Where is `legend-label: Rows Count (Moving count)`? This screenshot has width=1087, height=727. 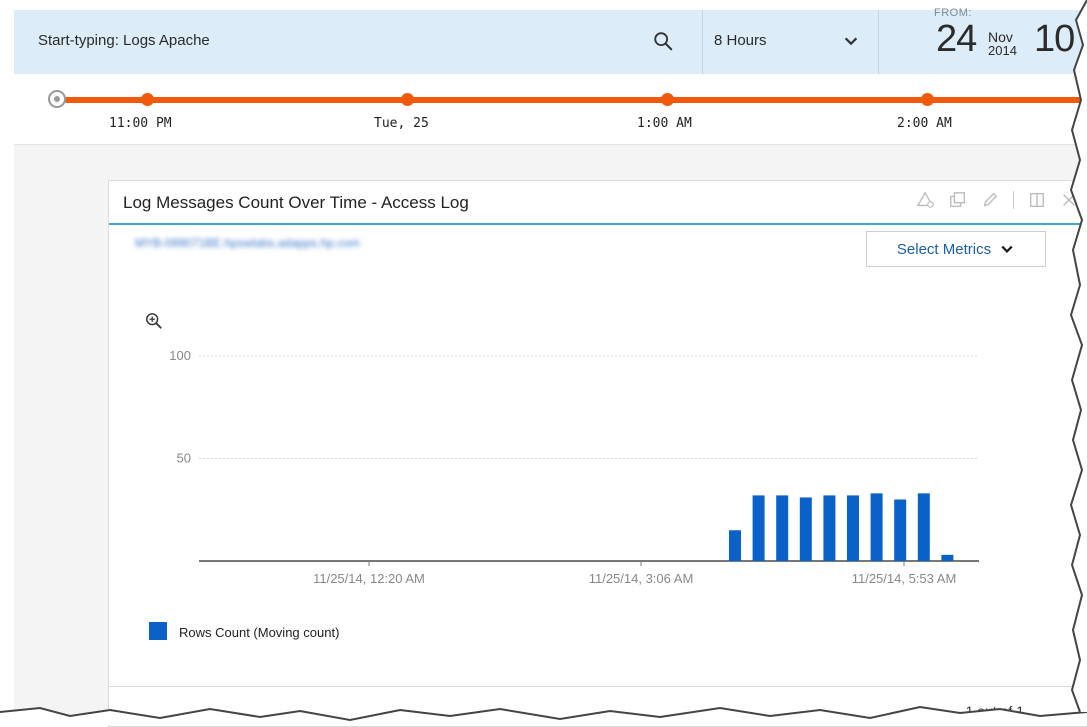 legend-label: Rows Count (Moving count) is located at coordinates (259, 632).